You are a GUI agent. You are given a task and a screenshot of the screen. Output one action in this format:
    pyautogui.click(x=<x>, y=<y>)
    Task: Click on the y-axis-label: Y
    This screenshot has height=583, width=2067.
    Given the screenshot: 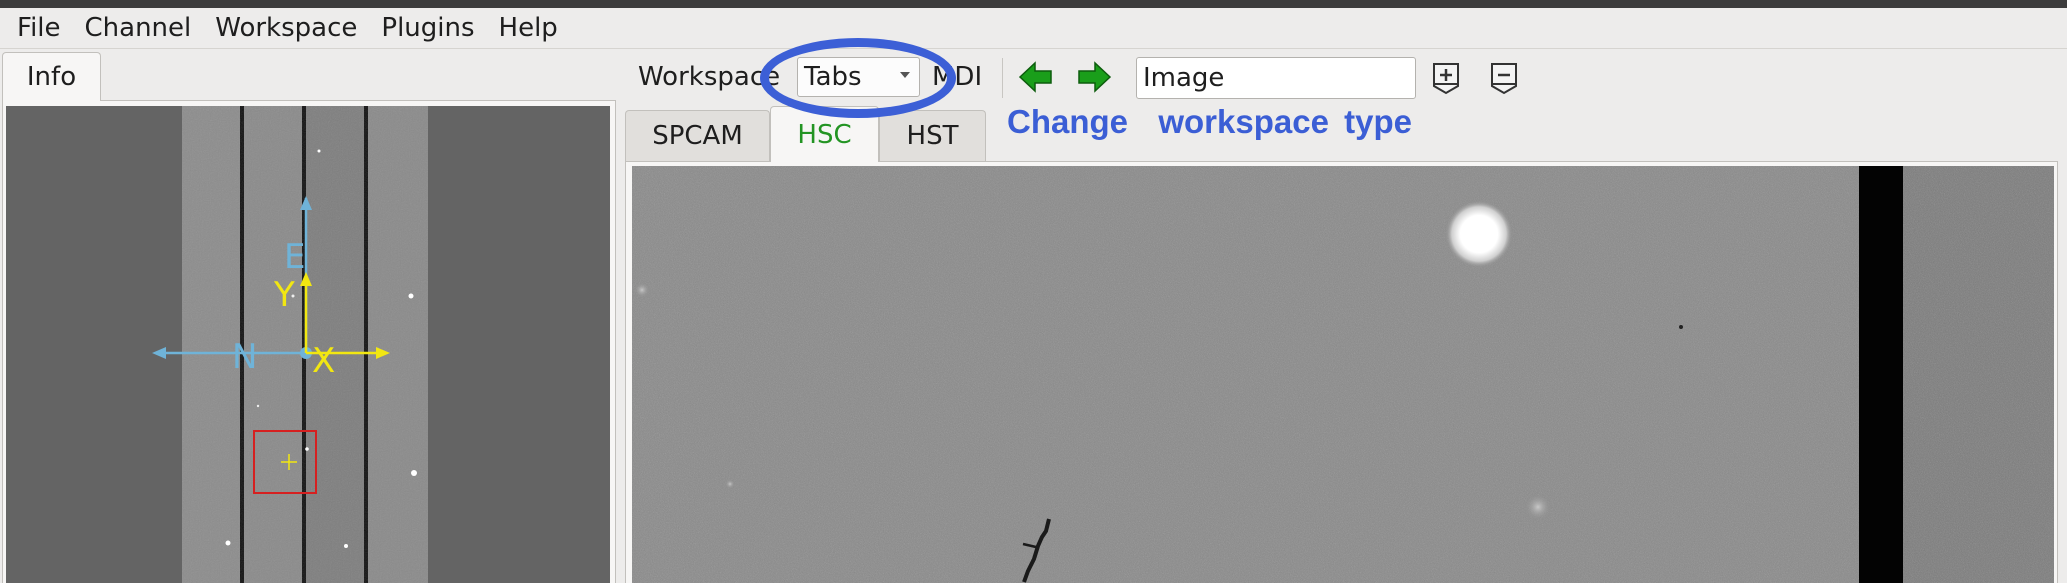 What is the action you would take?
    pyautogui.click(x=284, y=295)
    